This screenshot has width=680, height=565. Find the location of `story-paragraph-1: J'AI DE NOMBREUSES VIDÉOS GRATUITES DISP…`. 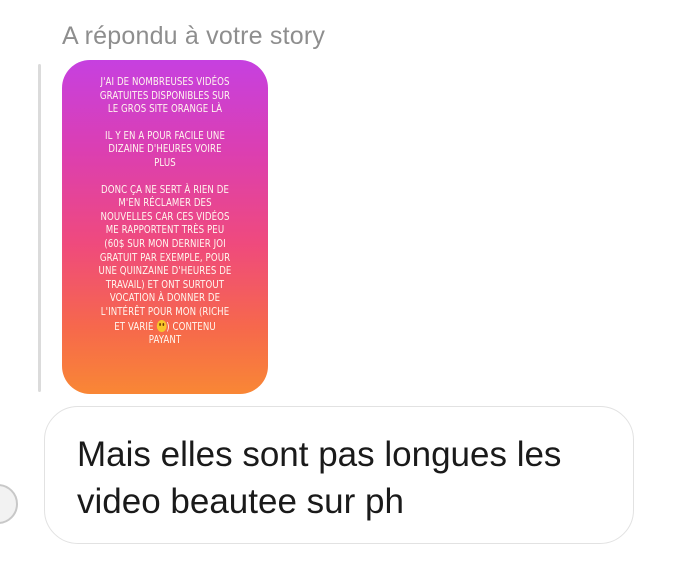

story-paragraph-1: J'AI DE NOMBREUSES VIDÉOS GRATUITES DISP… is located at coordinates (165, 96).